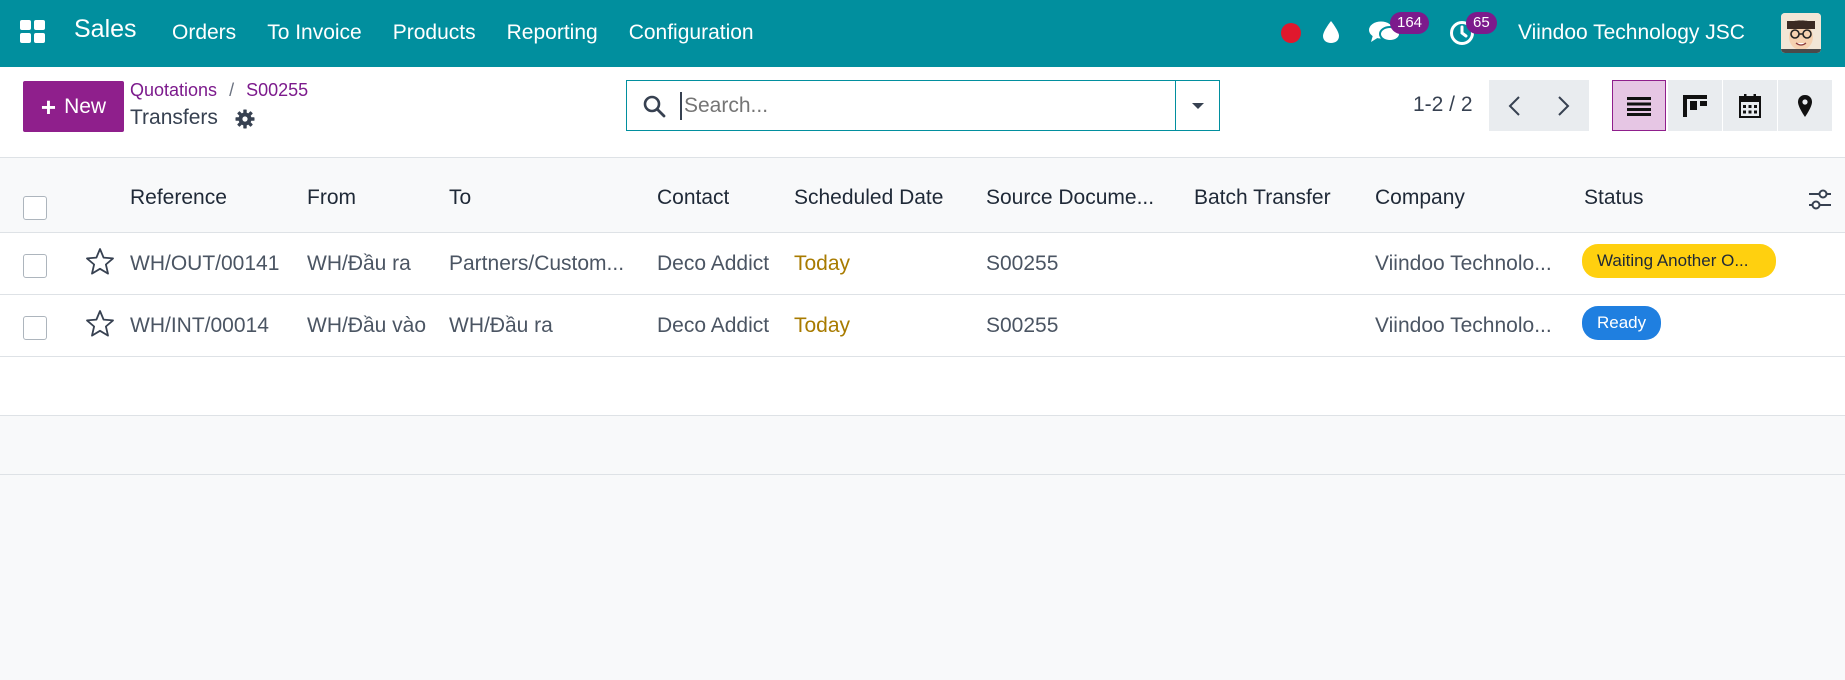 The height and width of the screenshot is (680, 1845). Describe the element at coordinates (173, 90) in the screenshot. I see `breadcrumb-quotations: Quotations` at that location.